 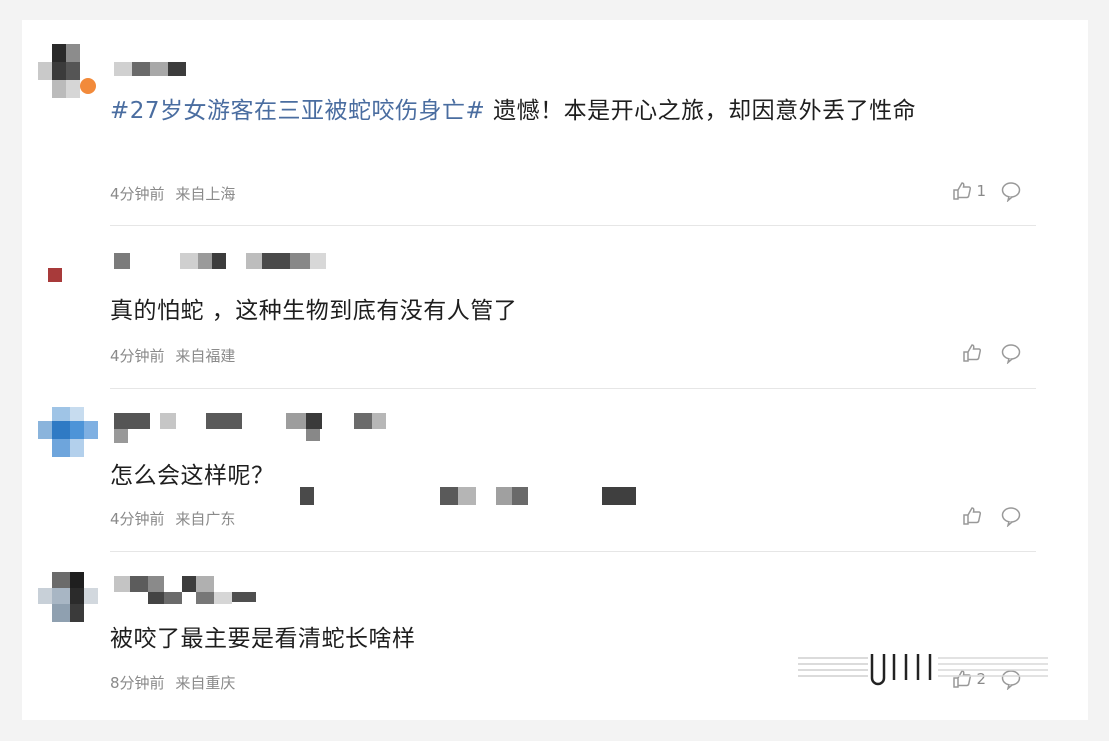 I want to click on like-button: 1, so click(x=968, y=191).